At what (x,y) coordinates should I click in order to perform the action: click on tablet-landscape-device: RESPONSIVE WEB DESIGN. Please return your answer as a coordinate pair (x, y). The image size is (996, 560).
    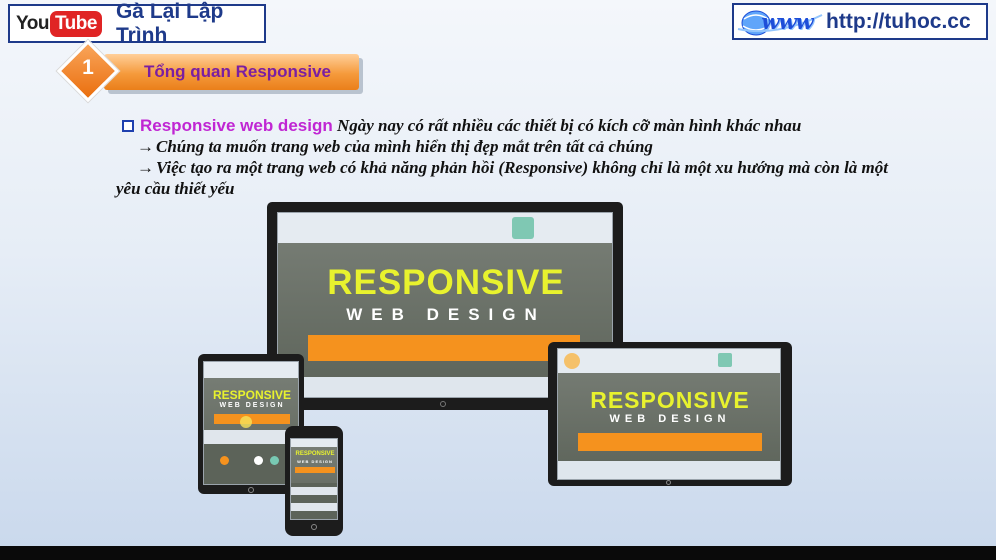
    Looking at the image, I should click on (670, 414).